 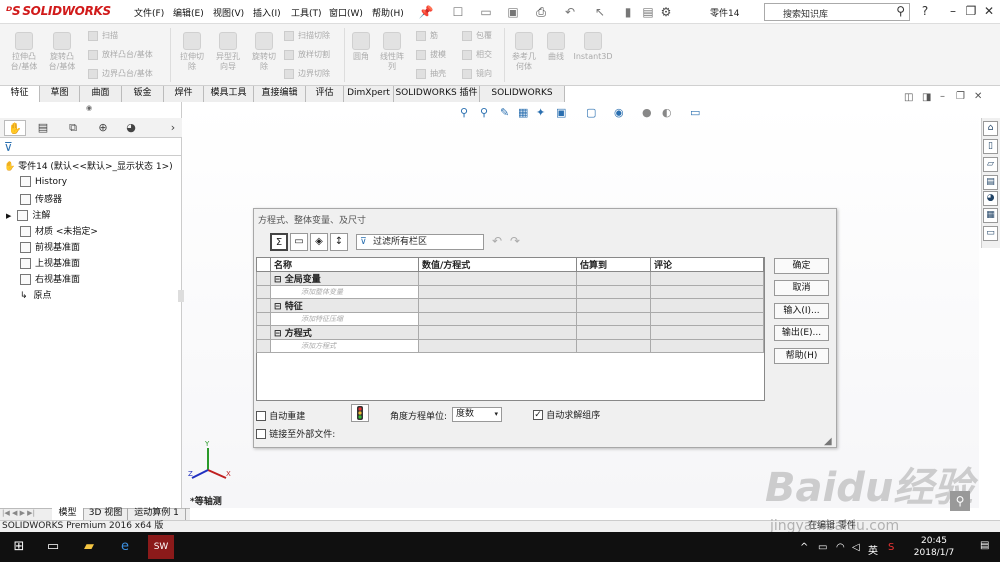 What do you see at coordinates (307, 54) in the screenshot?
I see `lofted-cut-button: 放样切割` at bounding box center [307, 54].